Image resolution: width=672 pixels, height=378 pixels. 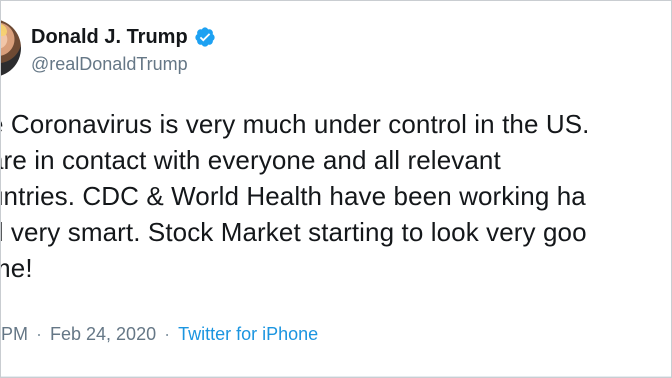 I want to click on handle: @realDonaldTrump, so click(x=109, y=64).